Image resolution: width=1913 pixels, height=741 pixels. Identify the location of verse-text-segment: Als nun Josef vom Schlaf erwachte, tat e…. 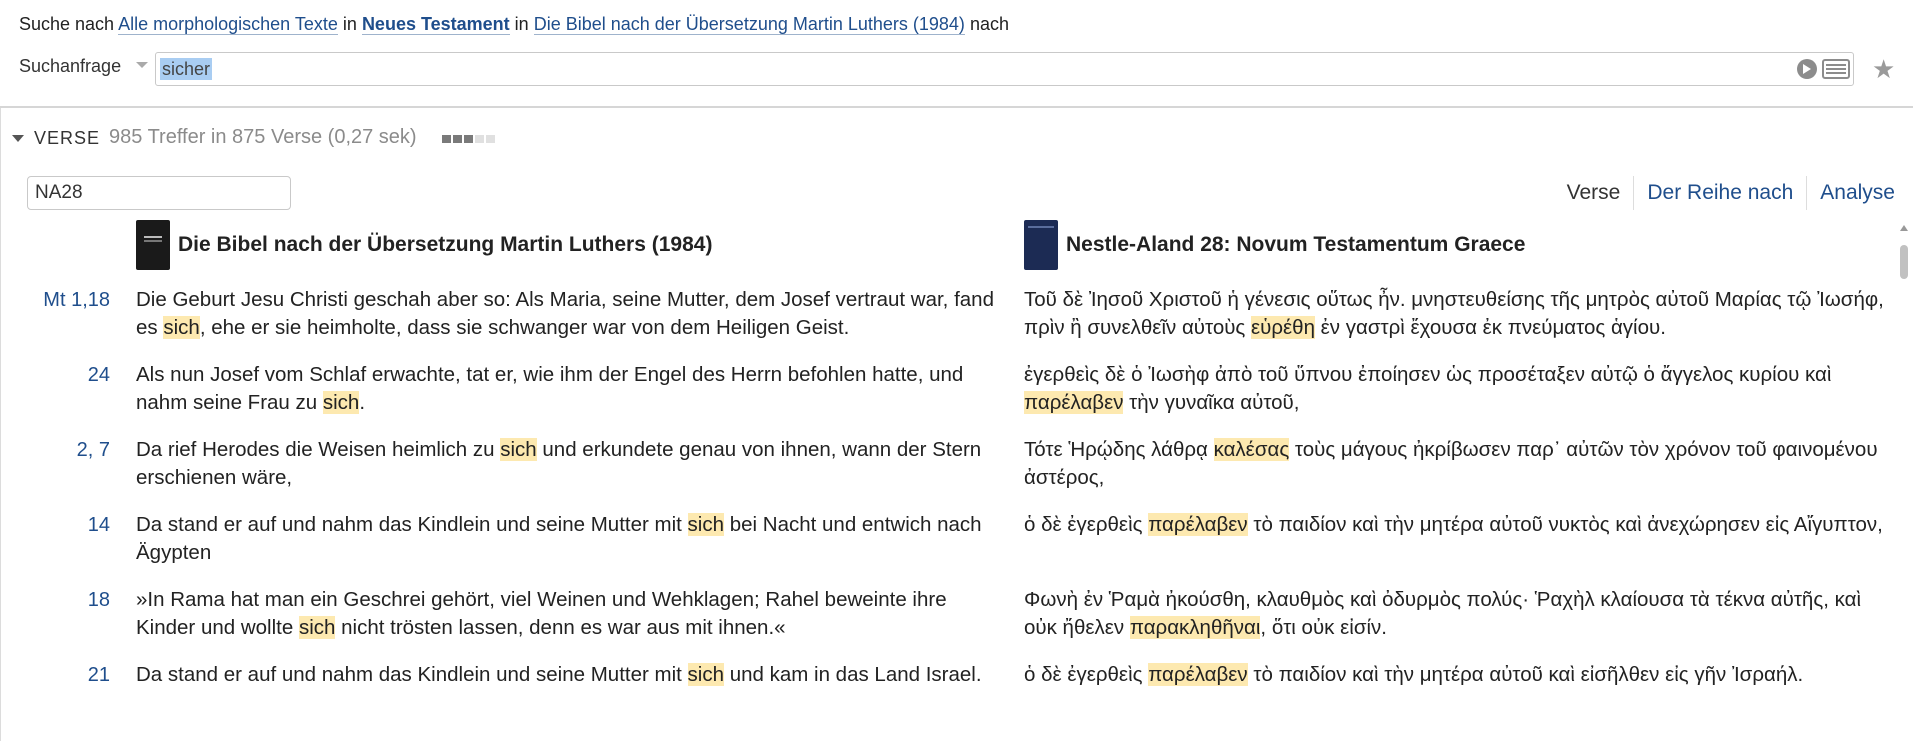
(550, 388).